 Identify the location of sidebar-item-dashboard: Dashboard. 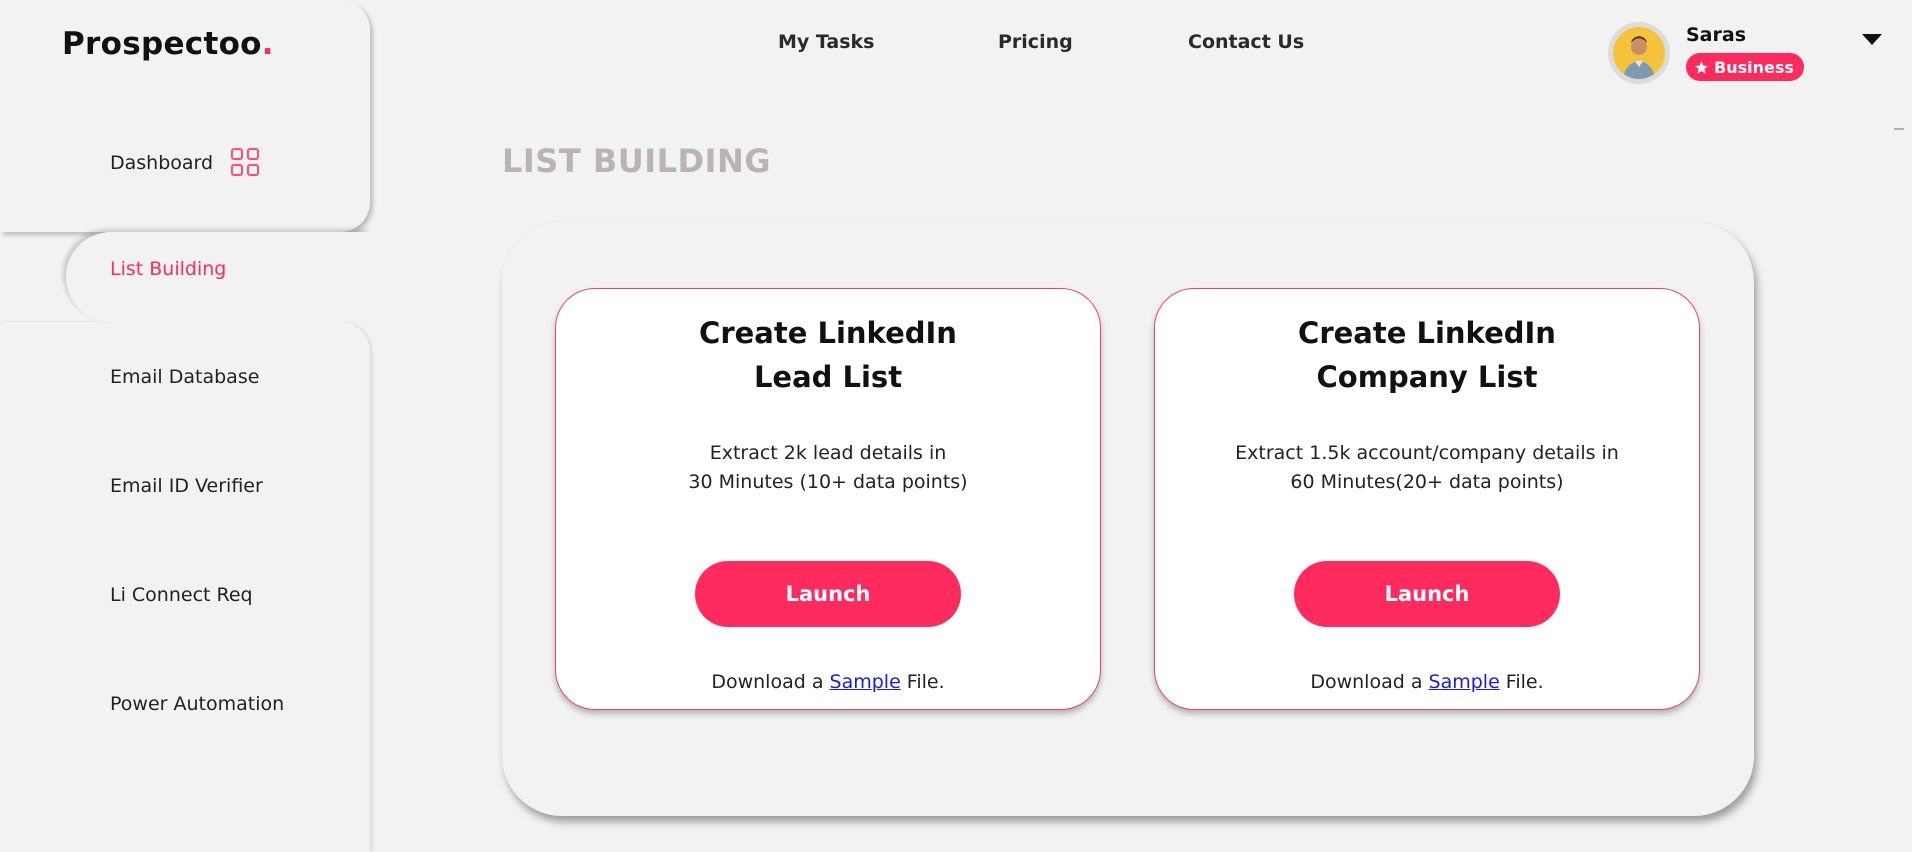
(185, 163).